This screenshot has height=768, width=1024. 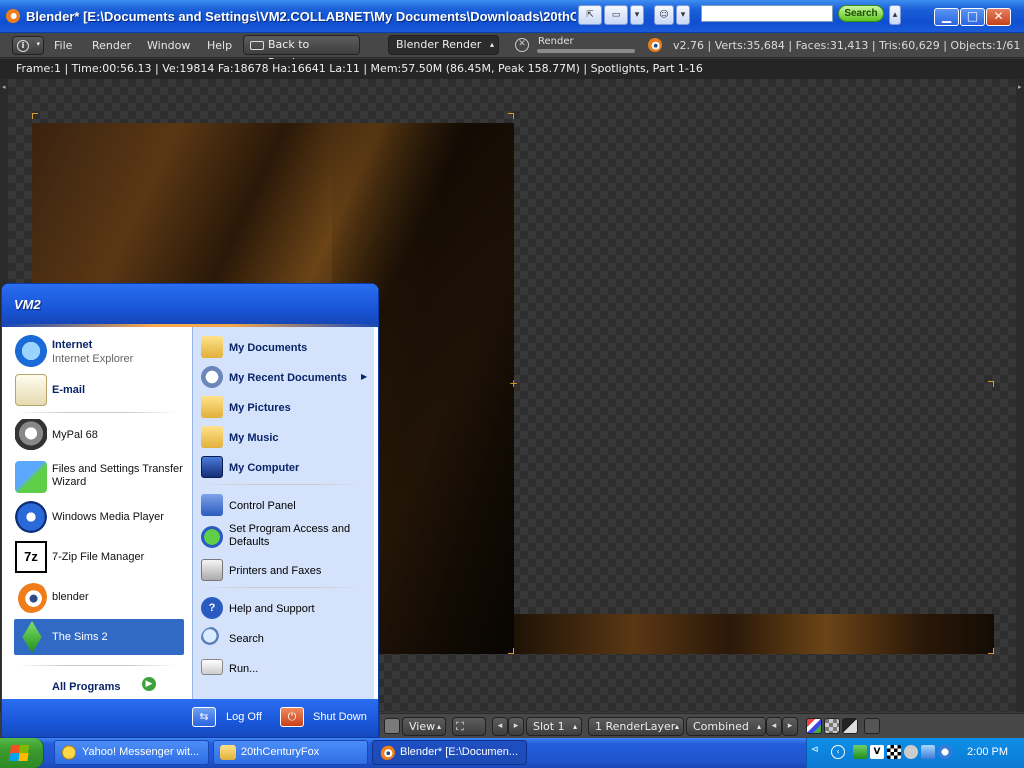 I want to click on search-button: Search, so click(x=861, y=13).